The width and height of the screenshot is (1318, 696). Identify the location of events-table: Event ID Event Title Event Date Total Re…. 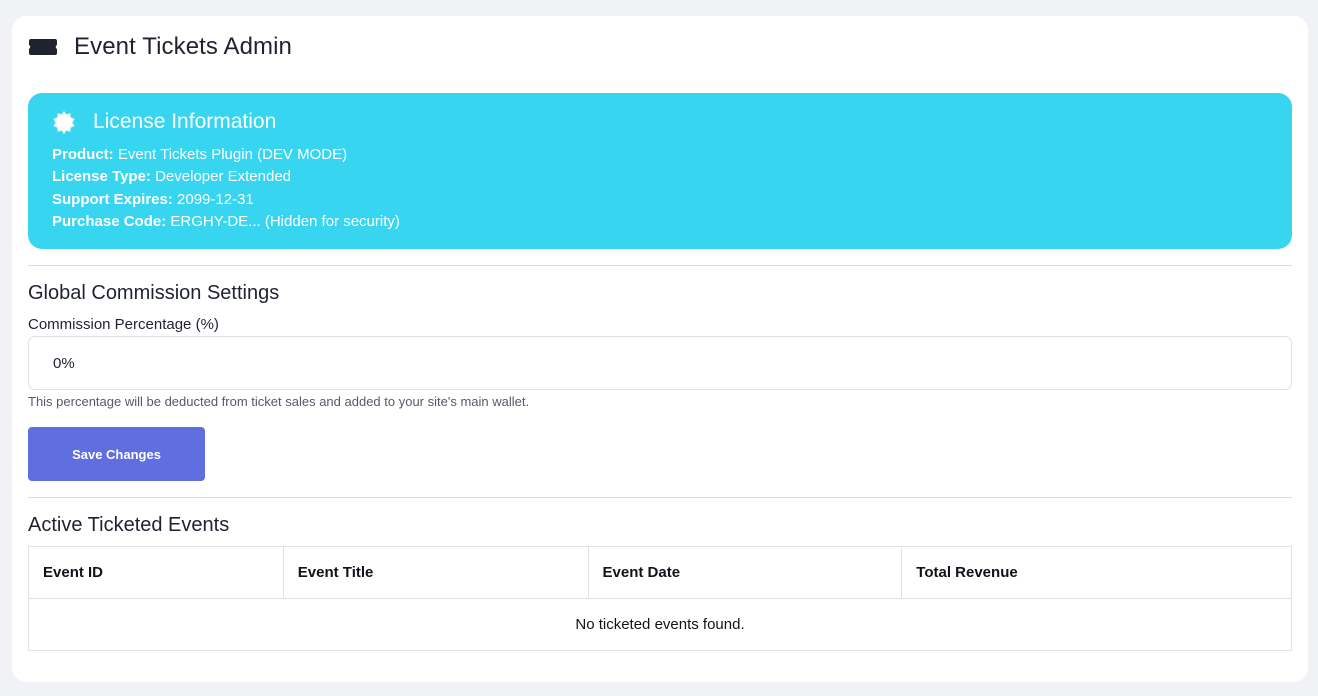
(660, 598).